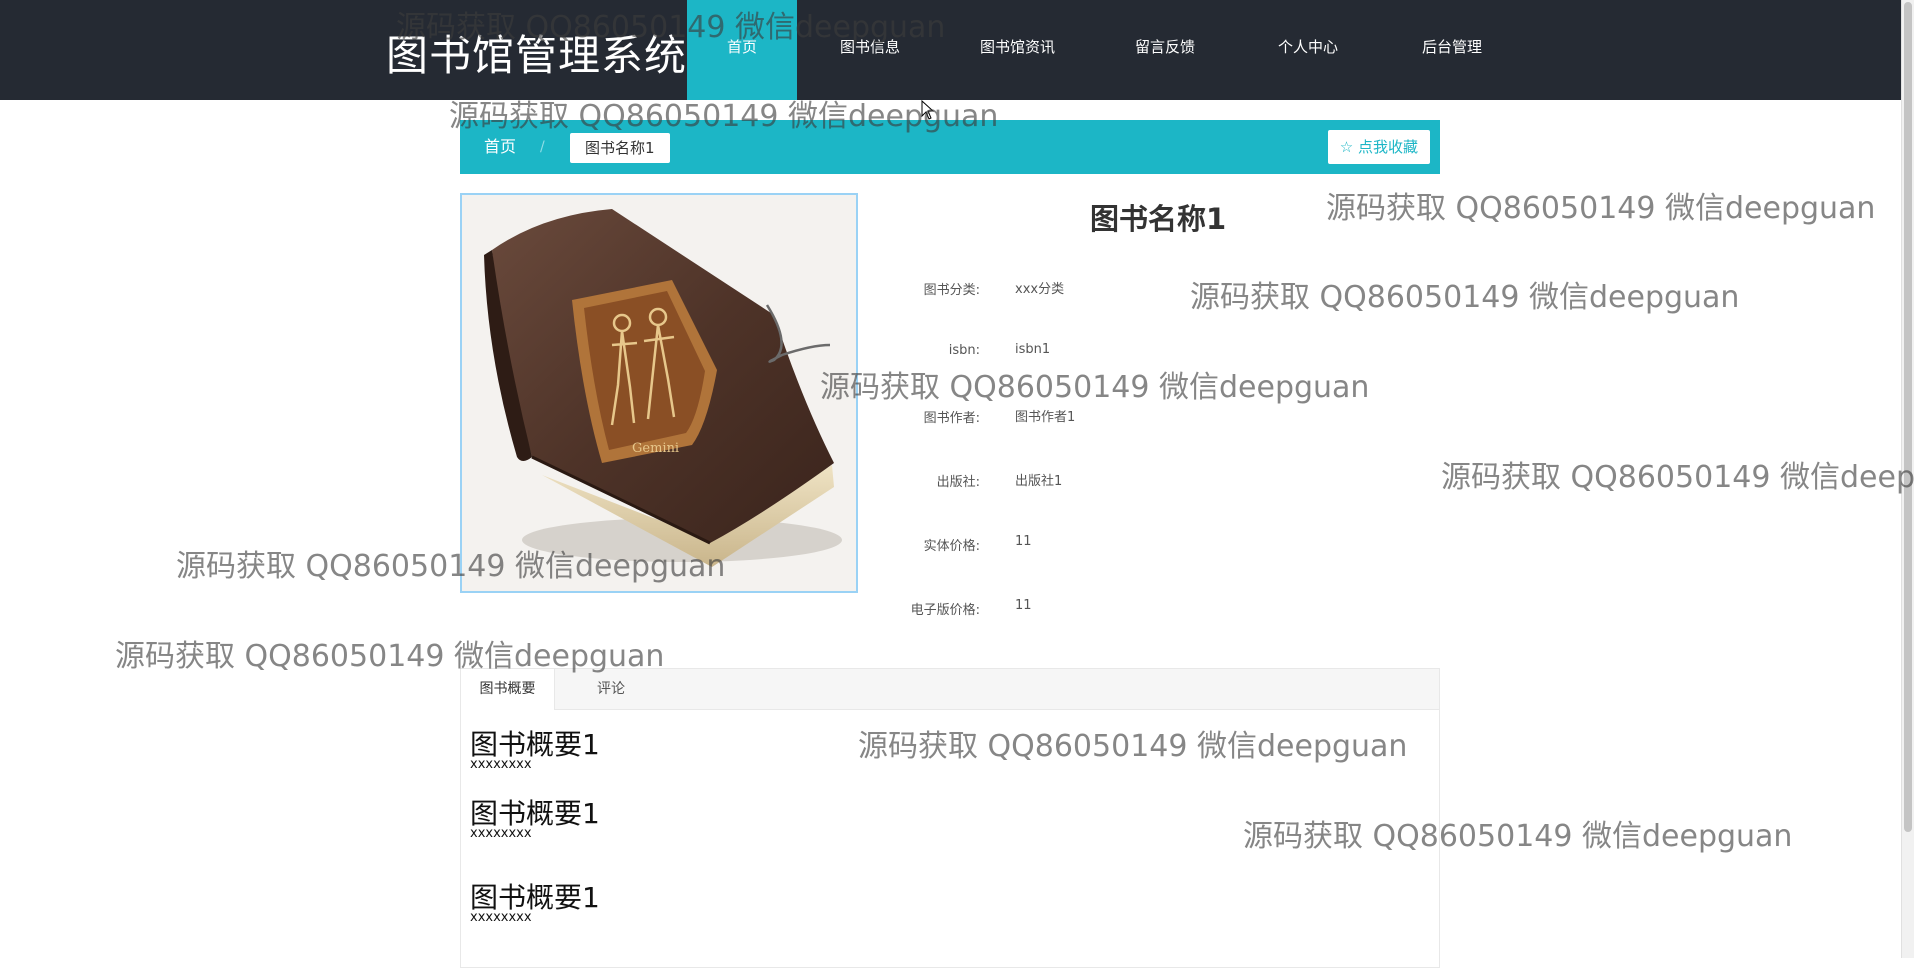 This screenshot has height=968, width=1914. I want to click on tab-summary: 图书概要, so click(508, 689).